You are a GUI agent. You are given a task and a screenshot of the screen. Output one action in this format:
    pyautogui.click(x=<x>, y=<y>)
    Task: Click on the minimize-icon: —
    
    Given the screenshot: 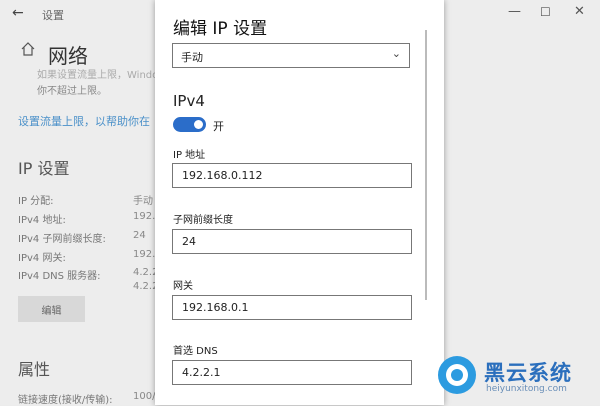 What is the action you would take?
    pyautogui.click(x=514, y=11)
    